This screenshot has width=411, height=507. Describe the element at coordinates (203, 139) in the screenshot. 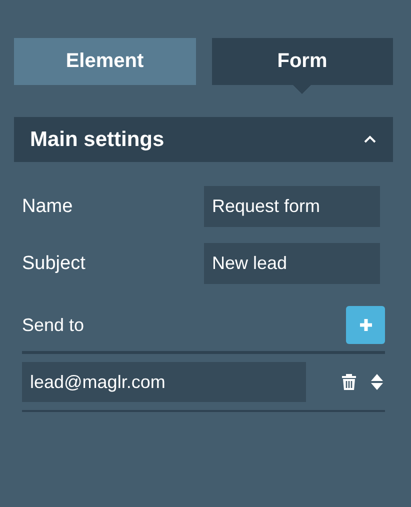

I see `section-header: Main settings` at that location.